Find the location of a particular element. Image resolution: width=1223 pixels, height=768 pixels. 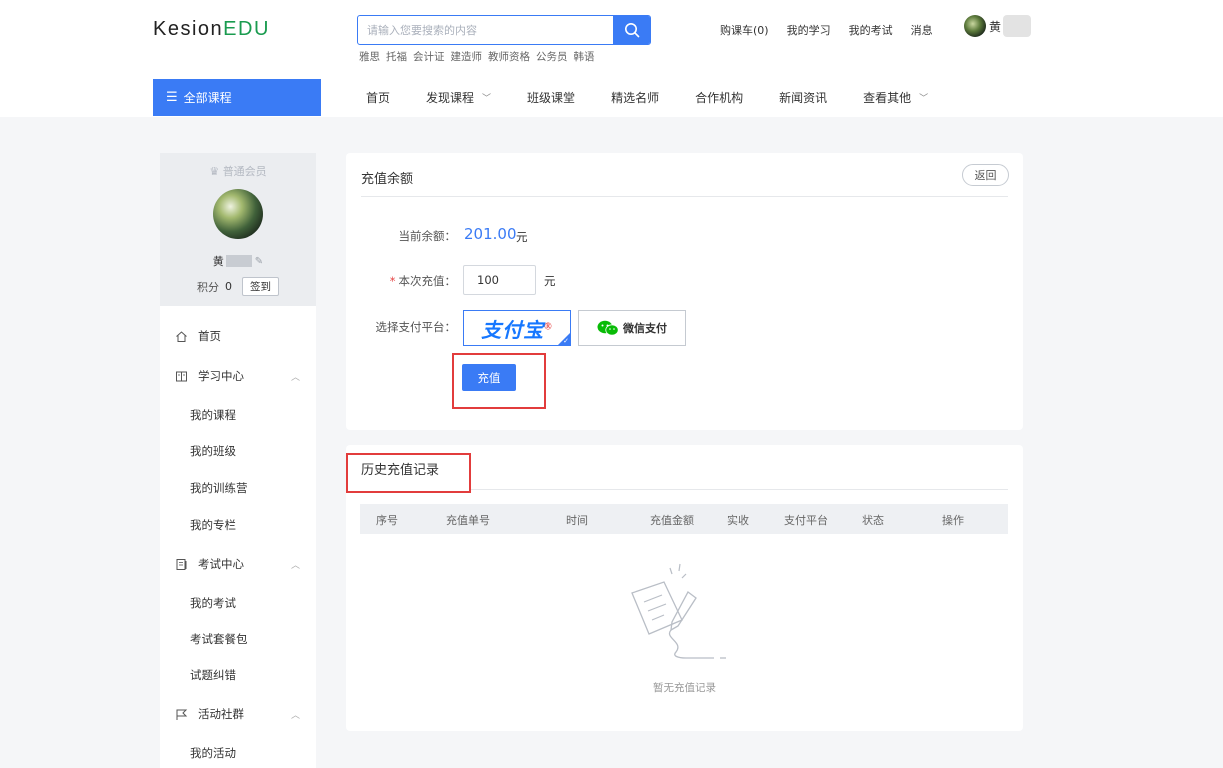

sidebar-item-label: 我的班级 is located at coordinates (213, 451).